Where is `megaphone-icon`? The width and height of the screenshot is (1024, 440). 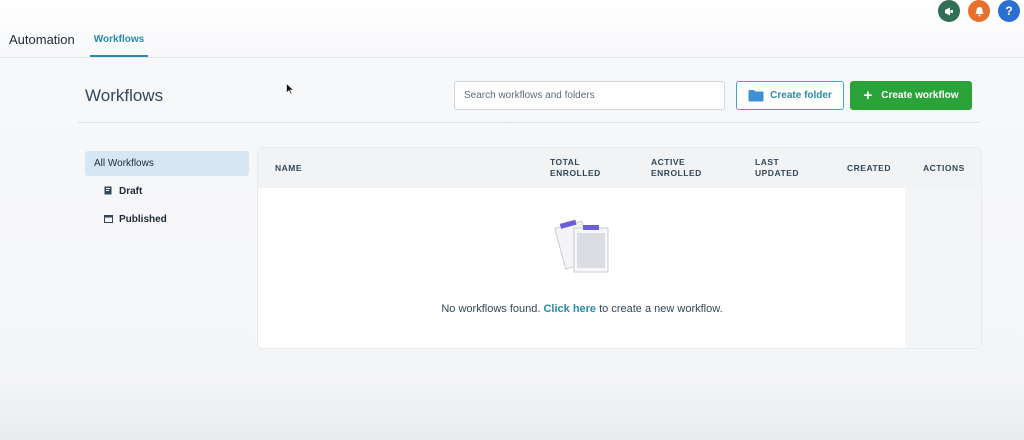 megaphone-icon is located at coordinates (949, 11).